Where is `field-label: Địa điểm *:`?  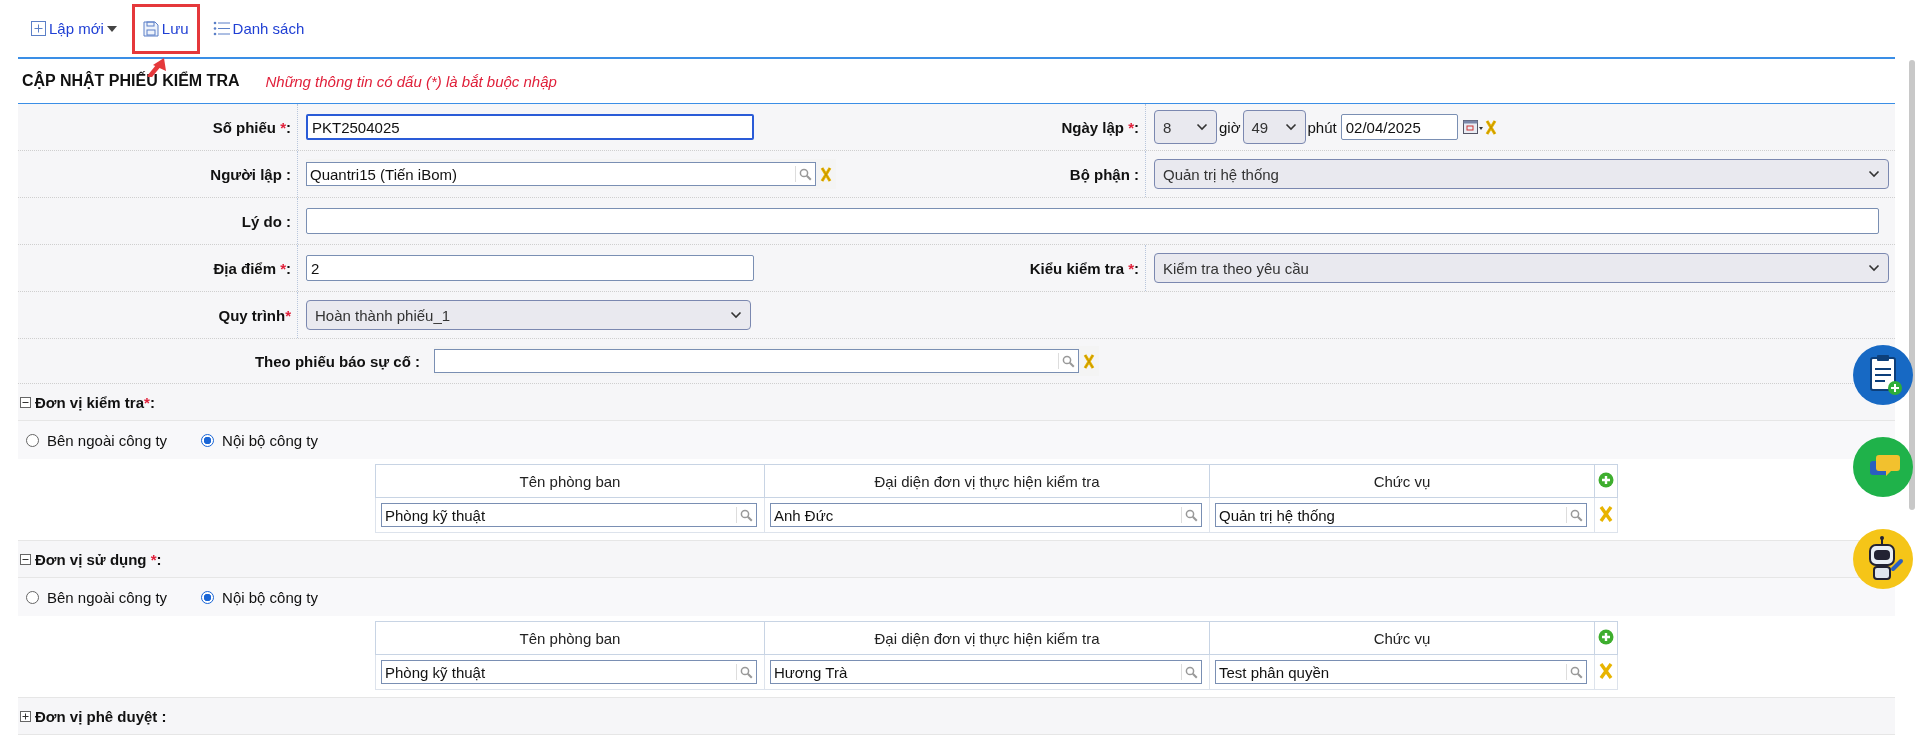 field-label: Địa điểm *: is located at coordinates (252, 268).